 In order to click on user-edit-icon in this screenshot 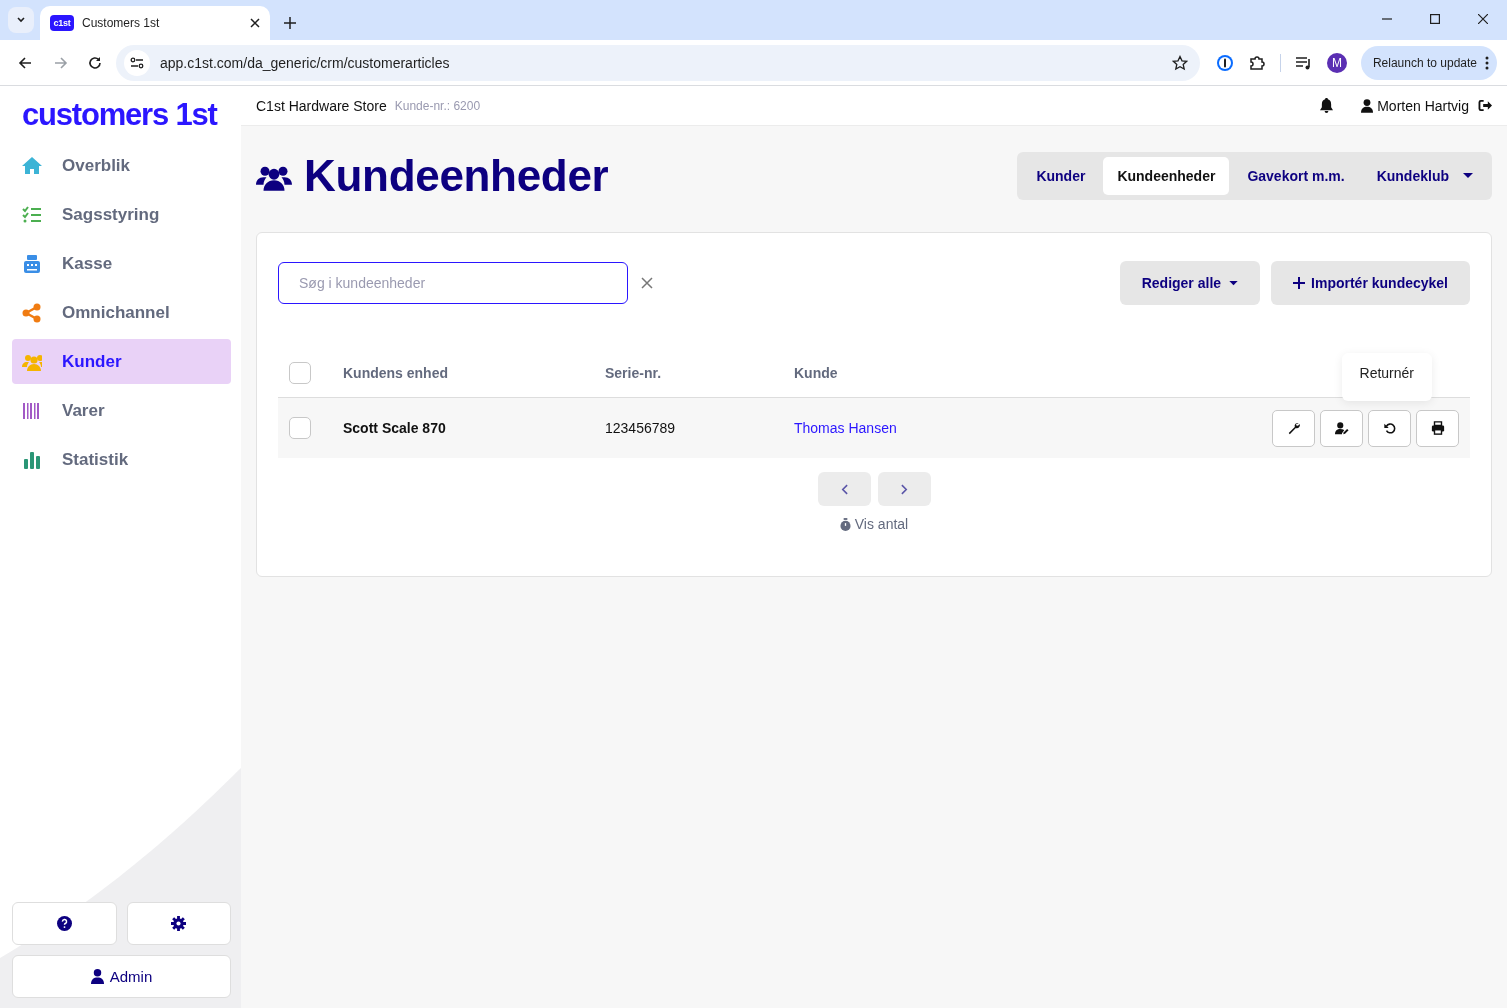, I will do `click(1341, 428)`.